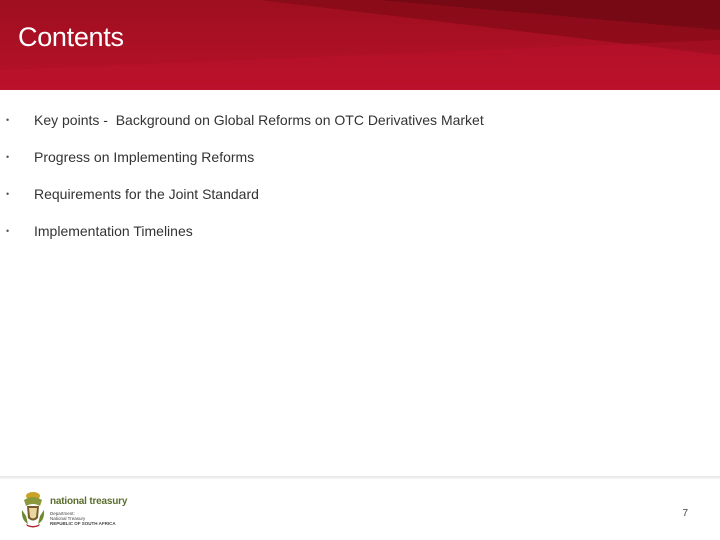  I want to click on list-item-text: Implementation Timelines, so click(113, 231).